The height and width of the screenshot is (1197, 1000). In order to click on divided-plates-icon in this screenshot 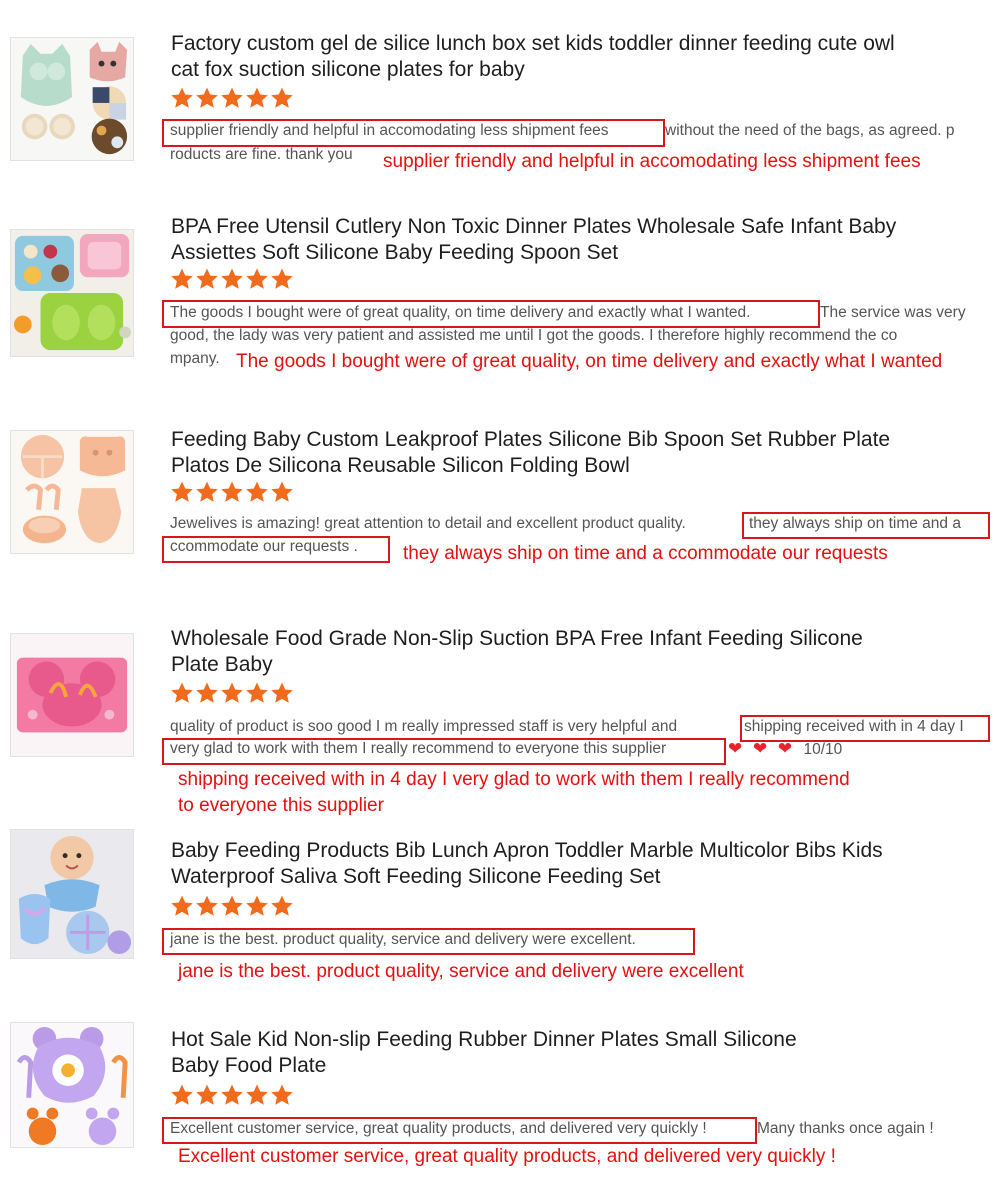, I will do `click(72, 293)`.